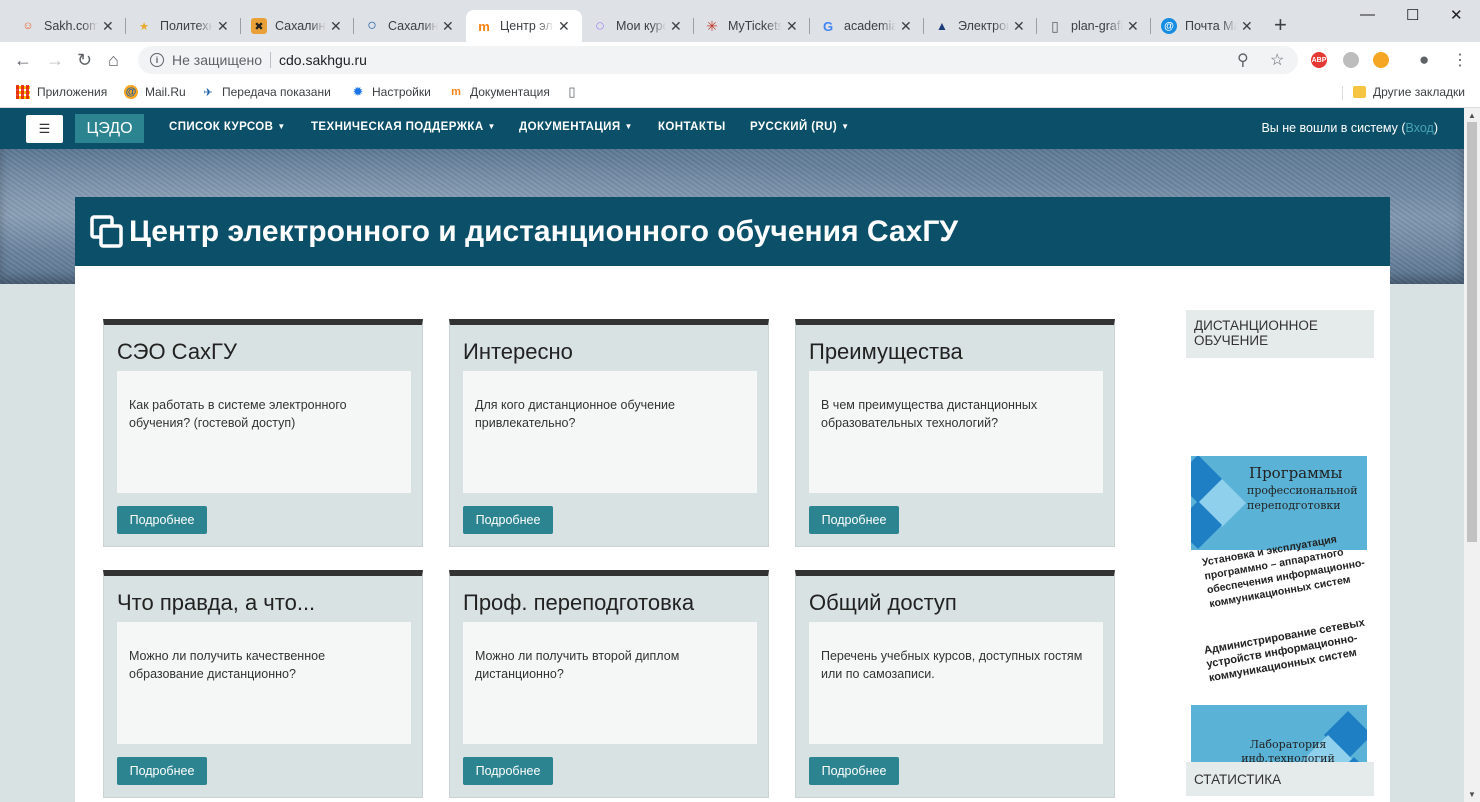 This screenshot has width=1480, height=802. Describe the element at coordinates (297, 26) in the screenshot. I see `browser-tab: ✖ Сахалинс ✕` at that location.